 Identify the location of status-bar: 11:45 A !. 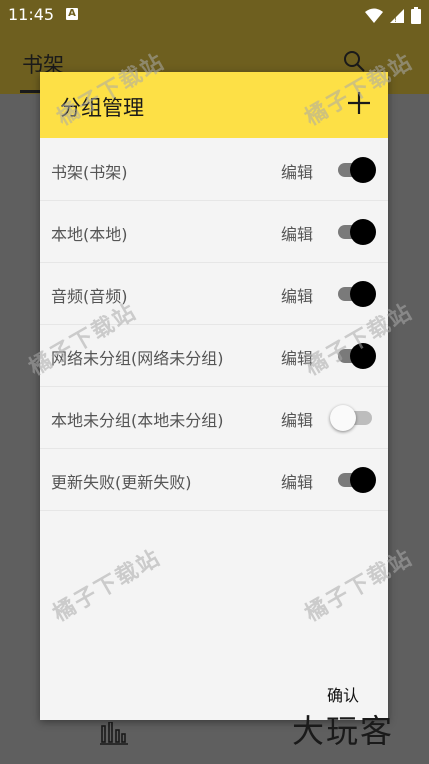
(214, 15).